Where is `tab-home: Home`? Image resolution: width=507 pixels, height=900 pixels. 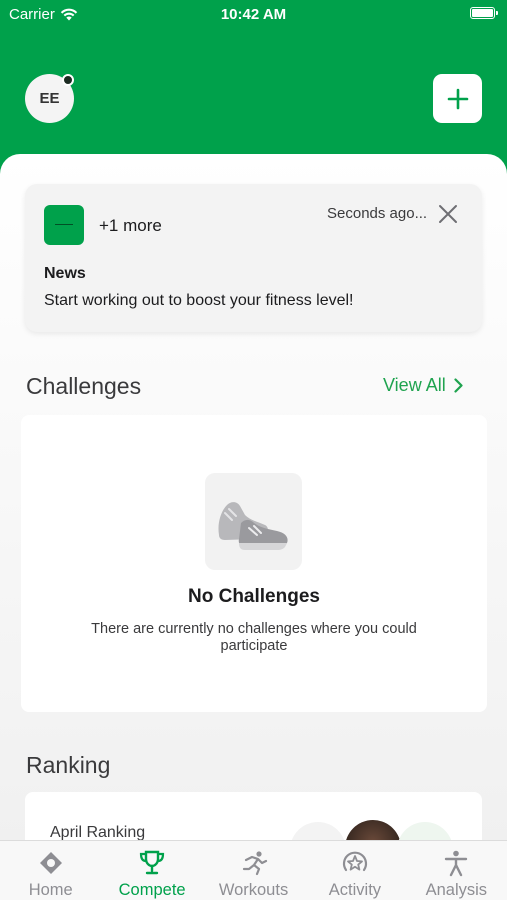 tab-home: Home is located at coordinates (50, 870).